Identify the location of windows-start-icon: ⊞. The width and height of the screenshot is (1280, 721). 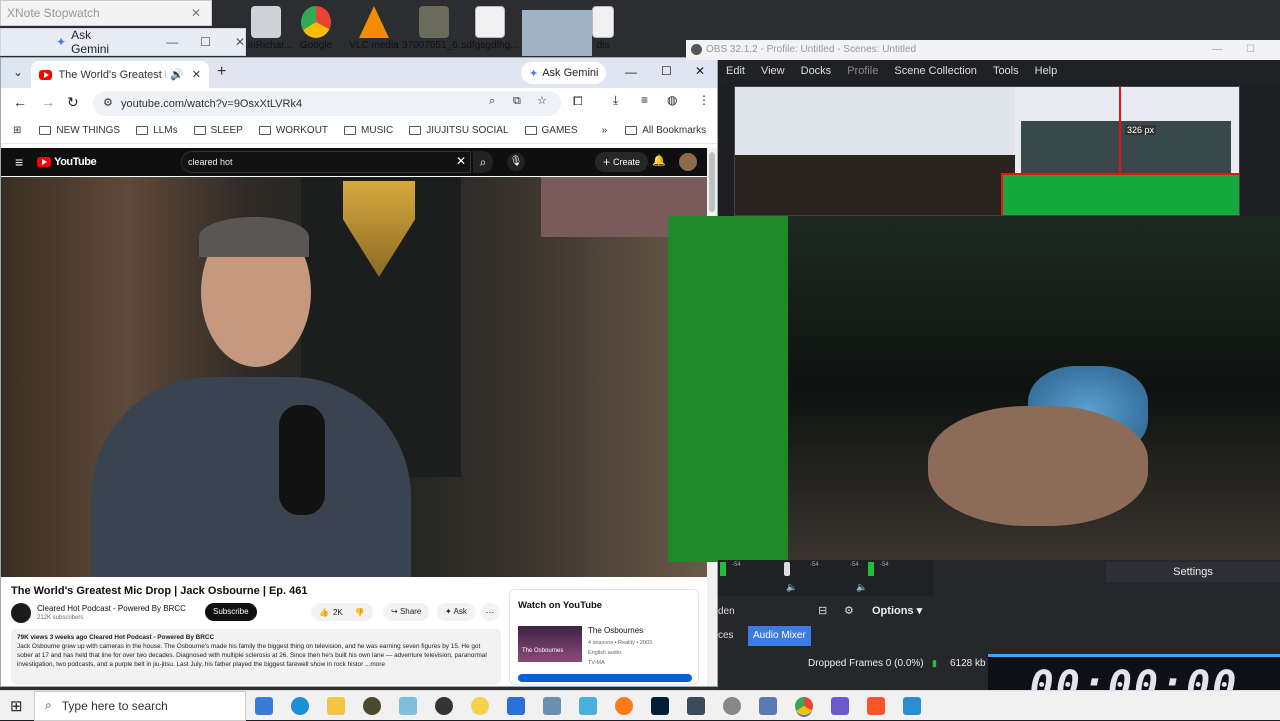
(16, 706).